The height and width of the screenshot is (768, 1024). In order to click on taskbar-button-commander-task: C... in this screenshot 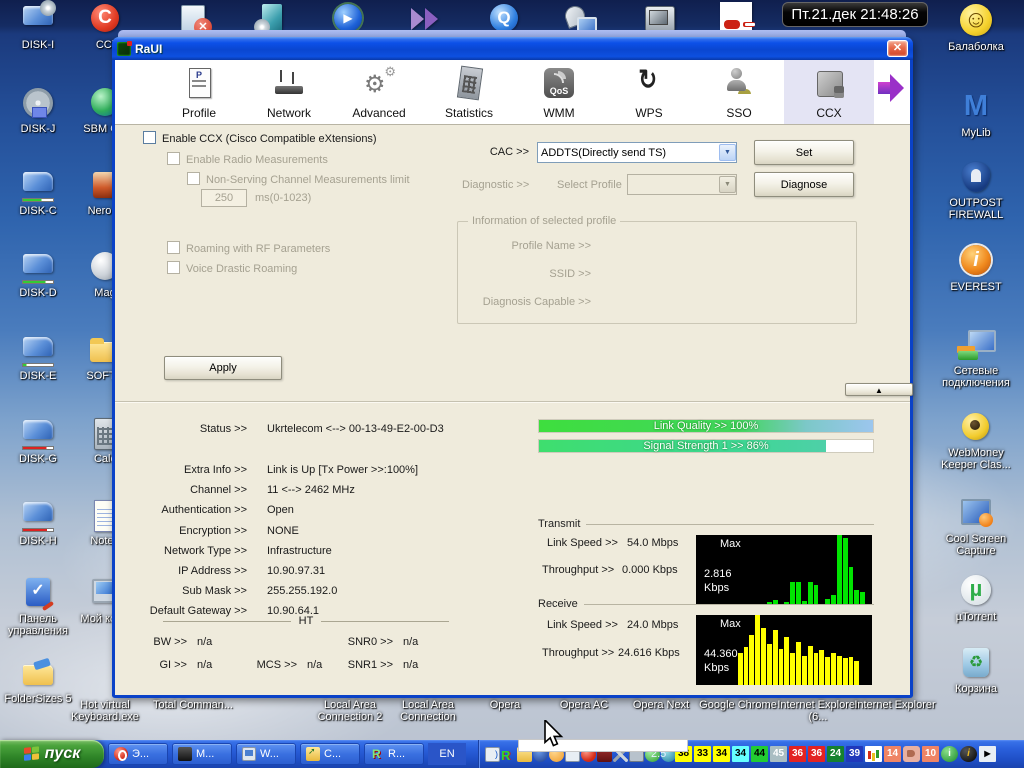, I will do `click(330, 754)`.